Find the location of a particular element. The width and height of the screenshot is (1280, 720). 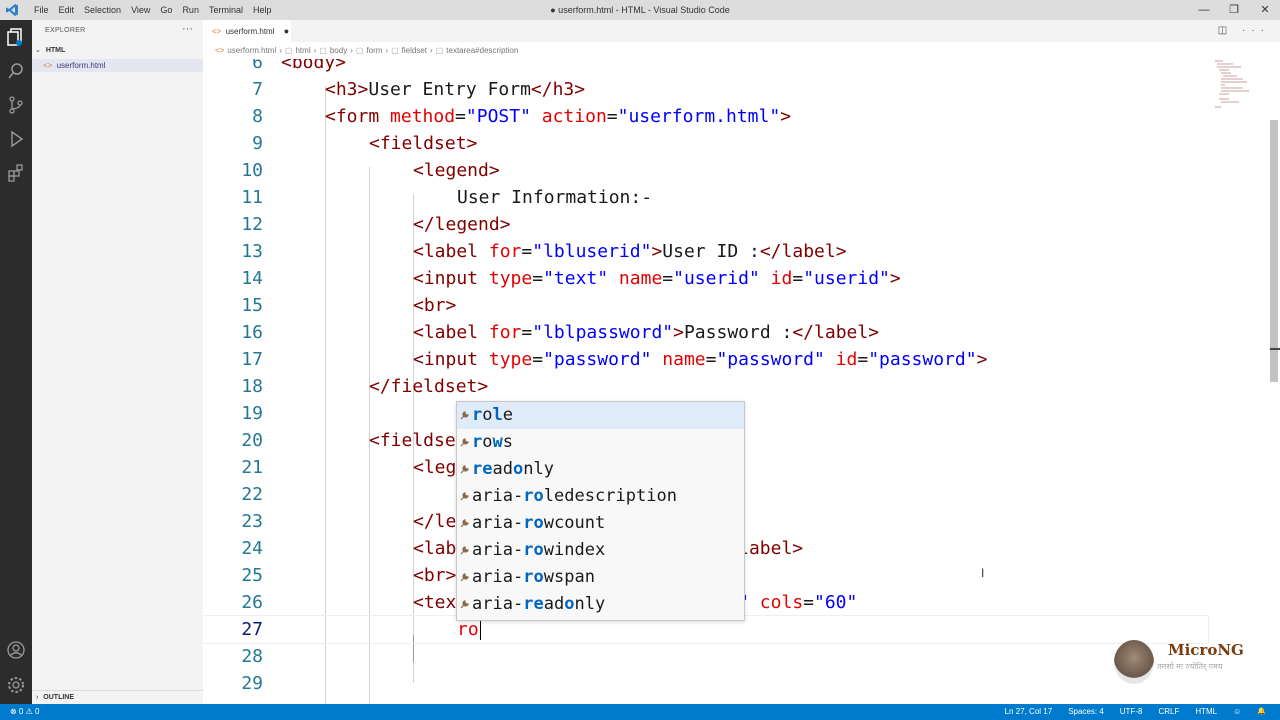

code-line: 6 <body> is located at coordinates (705, 67).